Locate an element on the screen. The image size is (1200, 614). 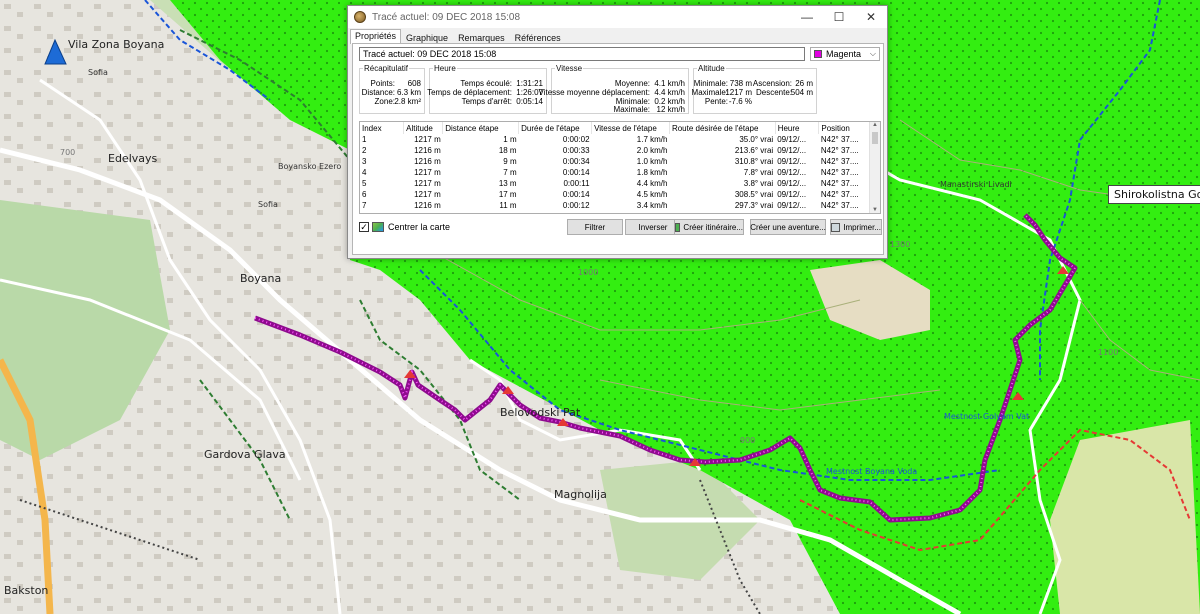
avg-speed-label: Moyenne: is located at coordinates (632, 83).